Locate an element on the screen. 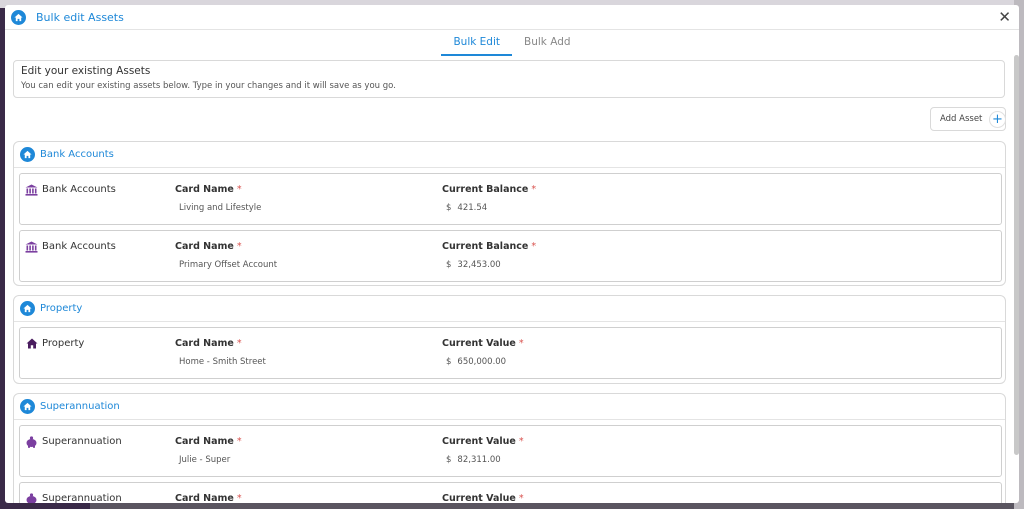 Image resolution: width=1024 pixels, height=509 pixels. value-input: $650,000.00 is located at coordinates (483, 362).